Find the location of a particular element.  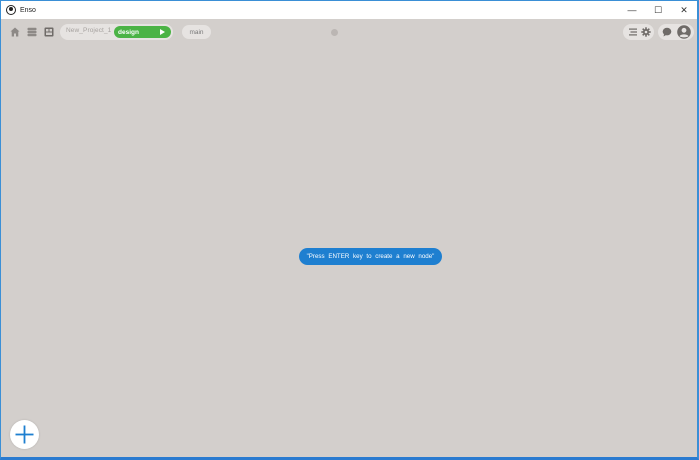

title-bar: Enso — ☐ ✕ is located at coordinates (349, 10).